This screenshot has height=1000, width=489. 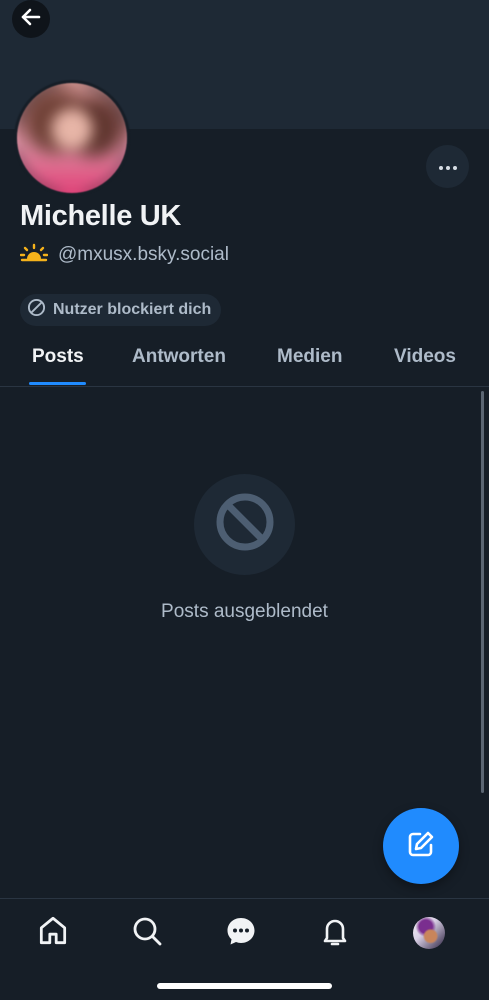 I want to click on home-indicator, so click(x=244, y=986).